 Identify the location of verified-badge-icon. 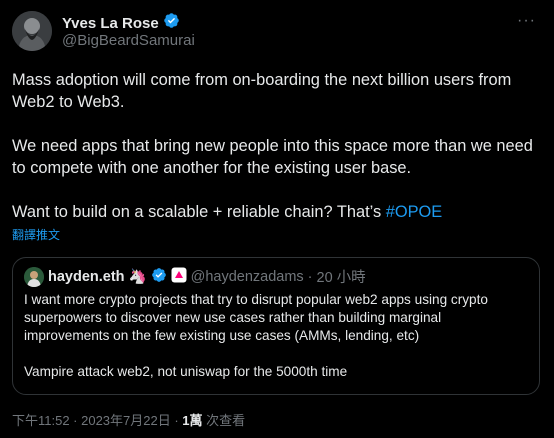
(171, 23).